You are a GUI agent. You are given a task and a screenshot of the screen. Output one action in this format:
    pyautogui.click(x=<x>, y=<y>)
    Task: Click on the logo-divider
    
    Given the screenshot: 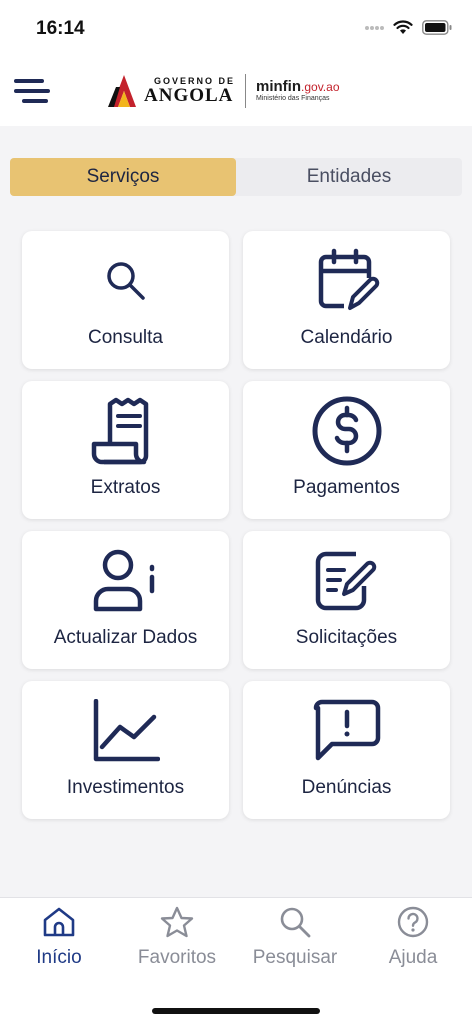 What is the action you would take?
    pyautogui.click(x=246, y=91)
    